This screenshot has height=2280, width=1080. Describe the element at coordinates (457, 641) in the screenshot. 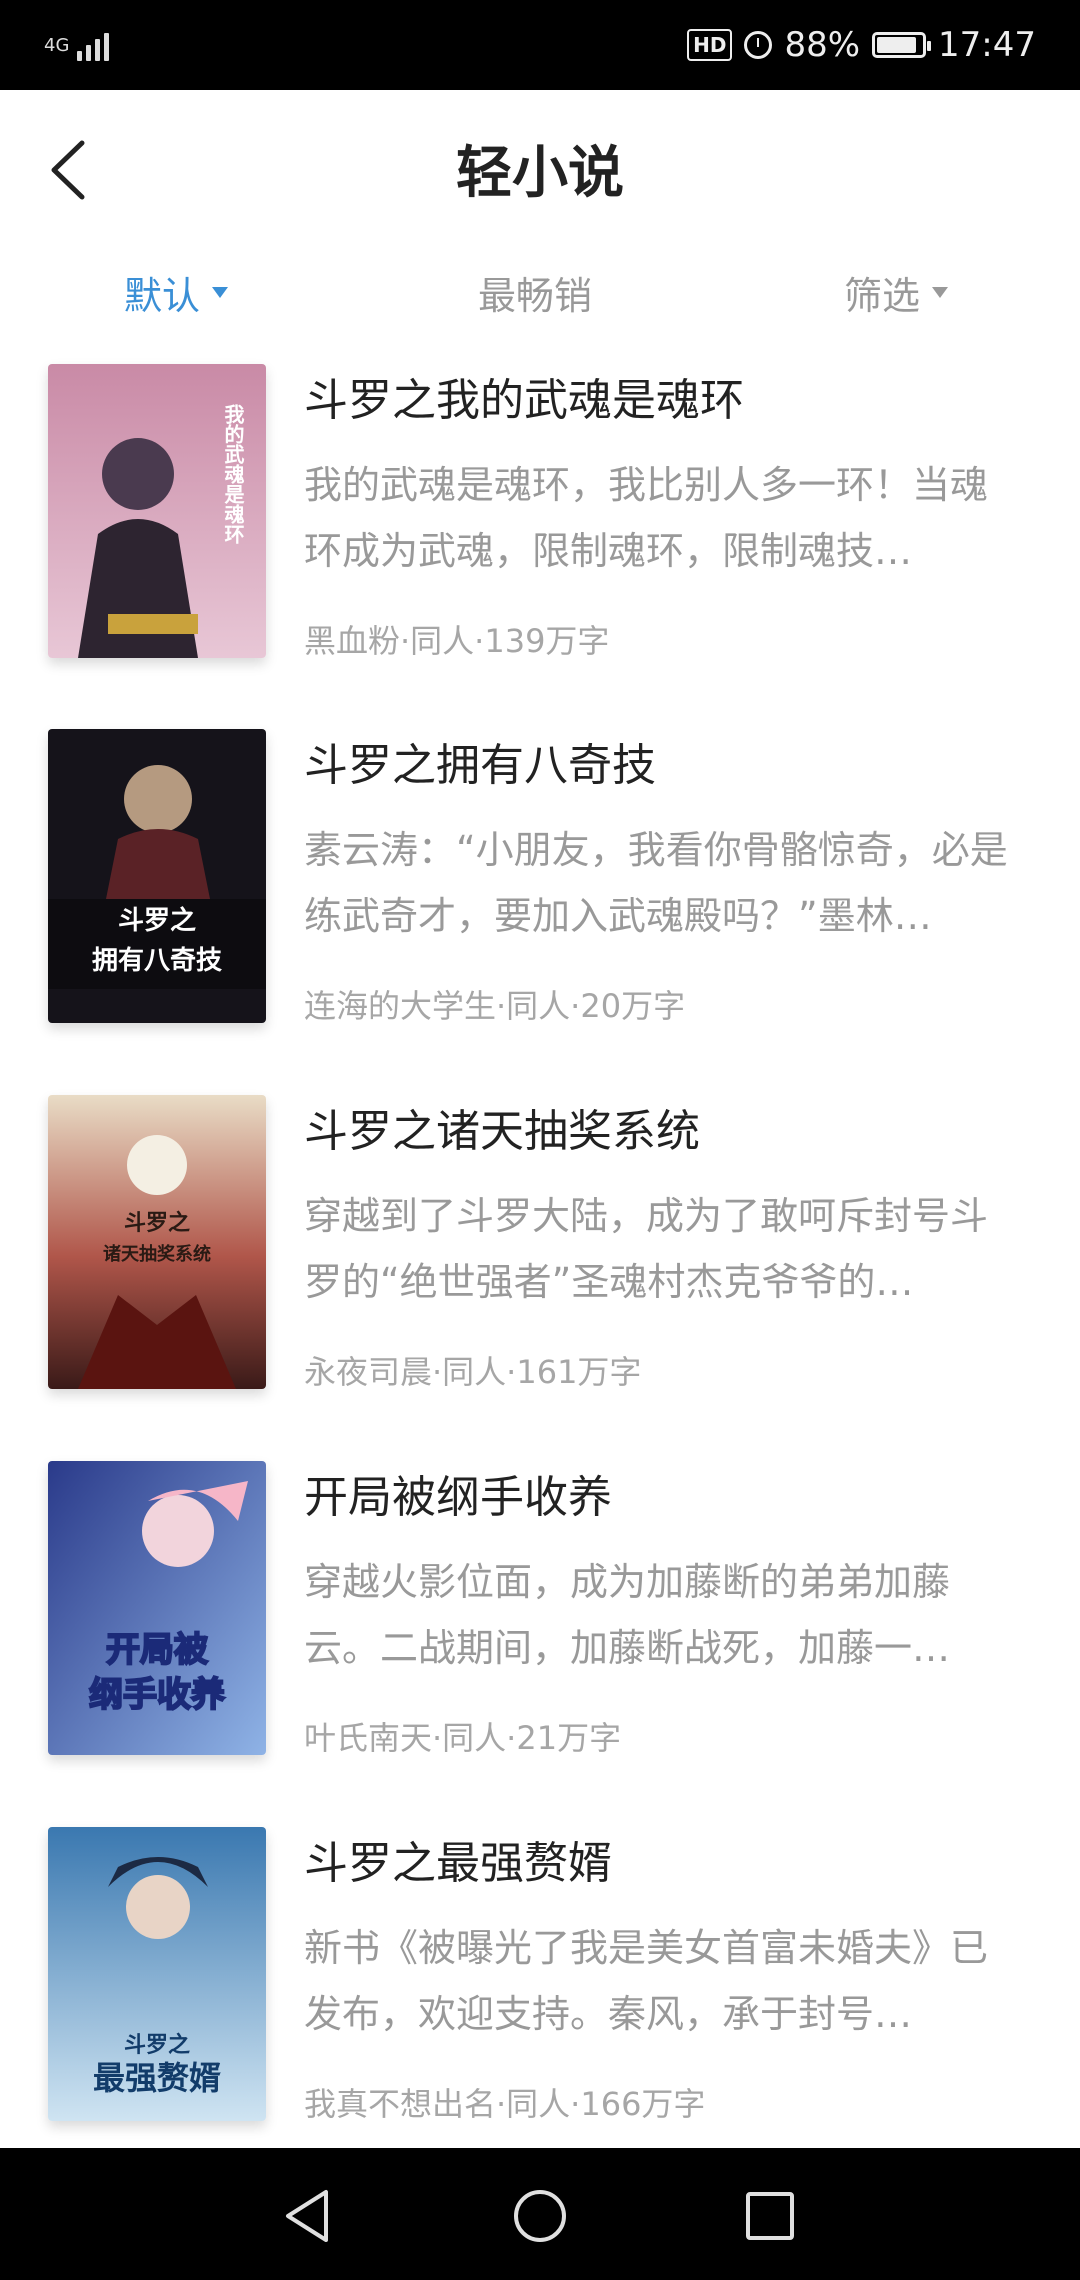

I see `book-meta: 黑血粉·同人·139万字` at that location.